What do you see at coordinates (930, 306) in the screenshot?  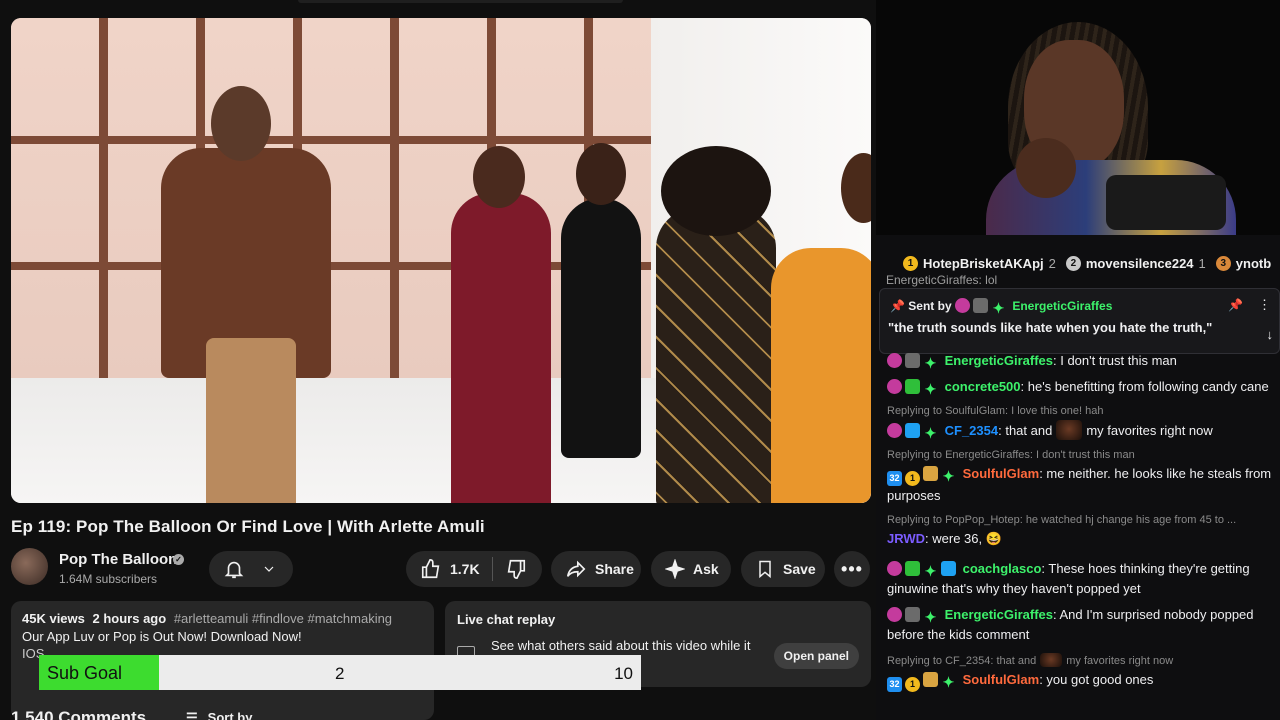 I see `pinned-sent-by-label: Sent by` at bounding box center [930, 306].